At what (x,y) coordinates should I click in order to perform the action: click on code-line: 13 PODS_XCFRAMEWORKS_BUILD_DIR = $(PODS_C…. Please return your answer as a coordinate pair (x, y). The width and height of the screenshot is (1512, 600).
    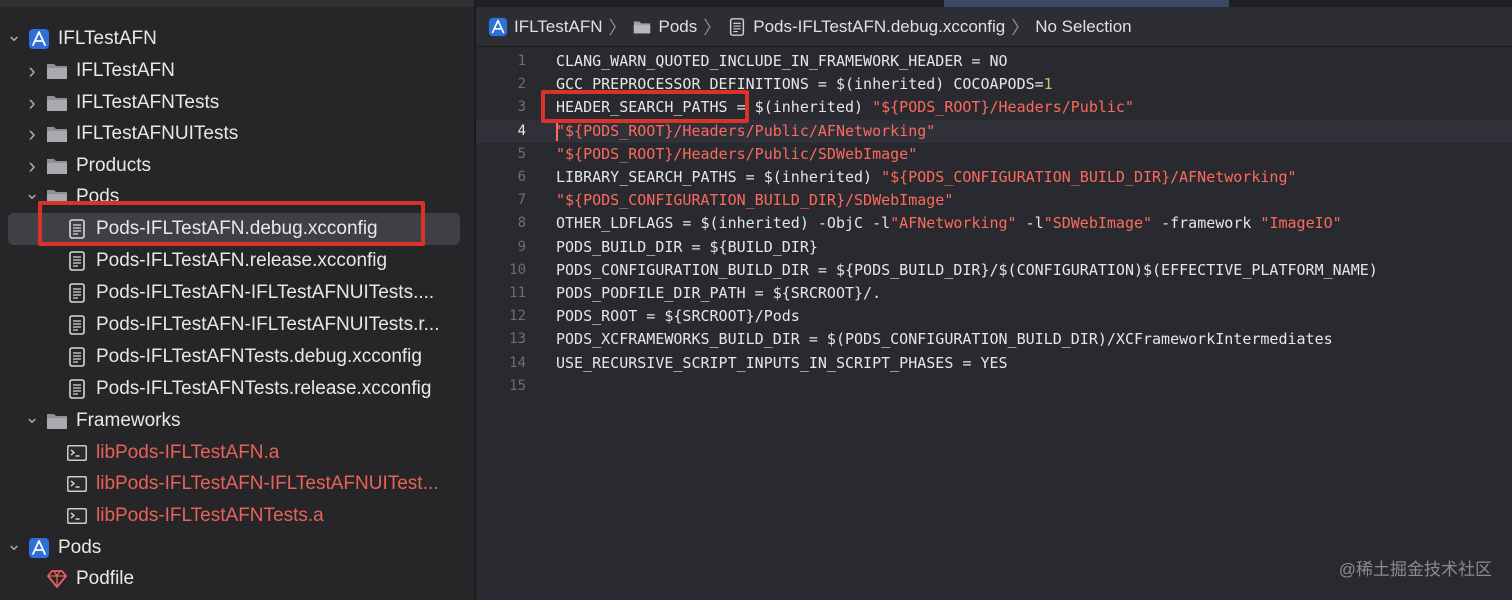
    Looking at the image, I should click on (994, 339).